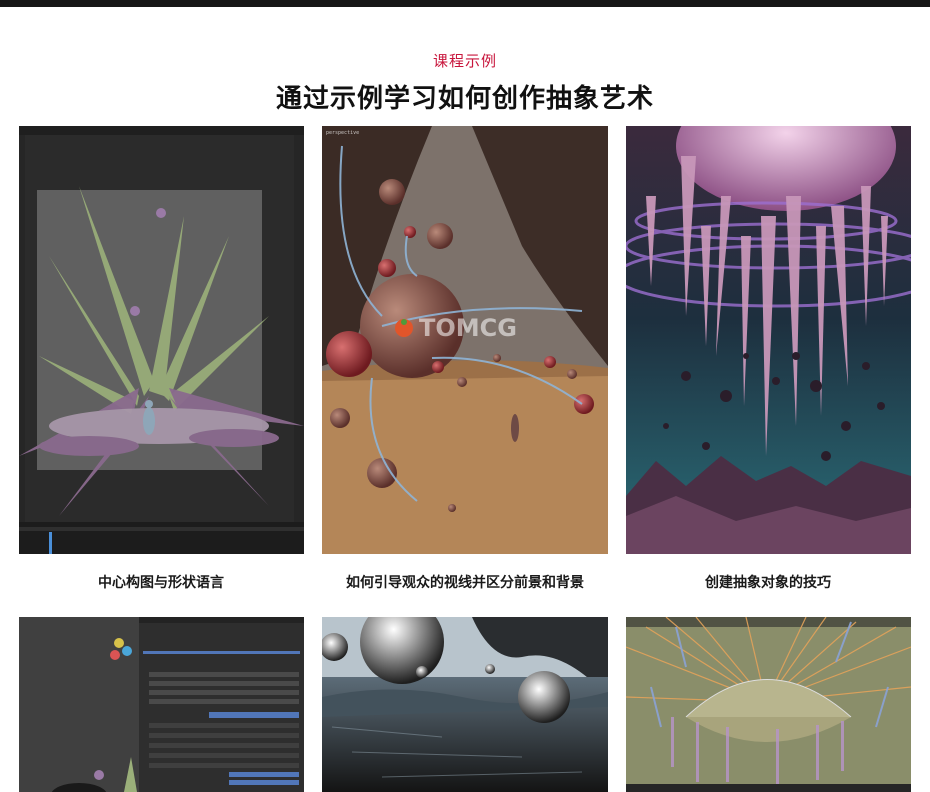  What do you see at coordinates (768, 704) in the screenshot?
I see `example-image-geometry-dome` at bounding box center [768, 704].